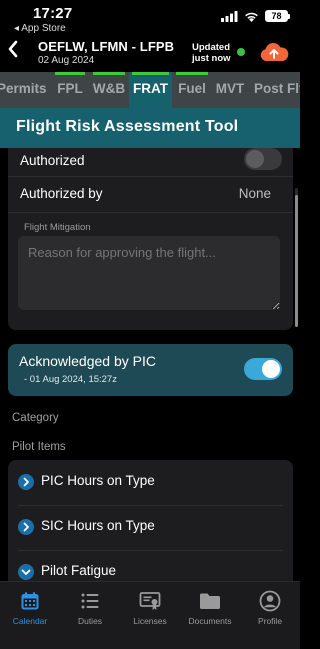 The width and height of the screenshot is (320, 649). Describe the element at coordinates (109, 90) in the screenshot. I see `tab-wb: W&B` at that location.